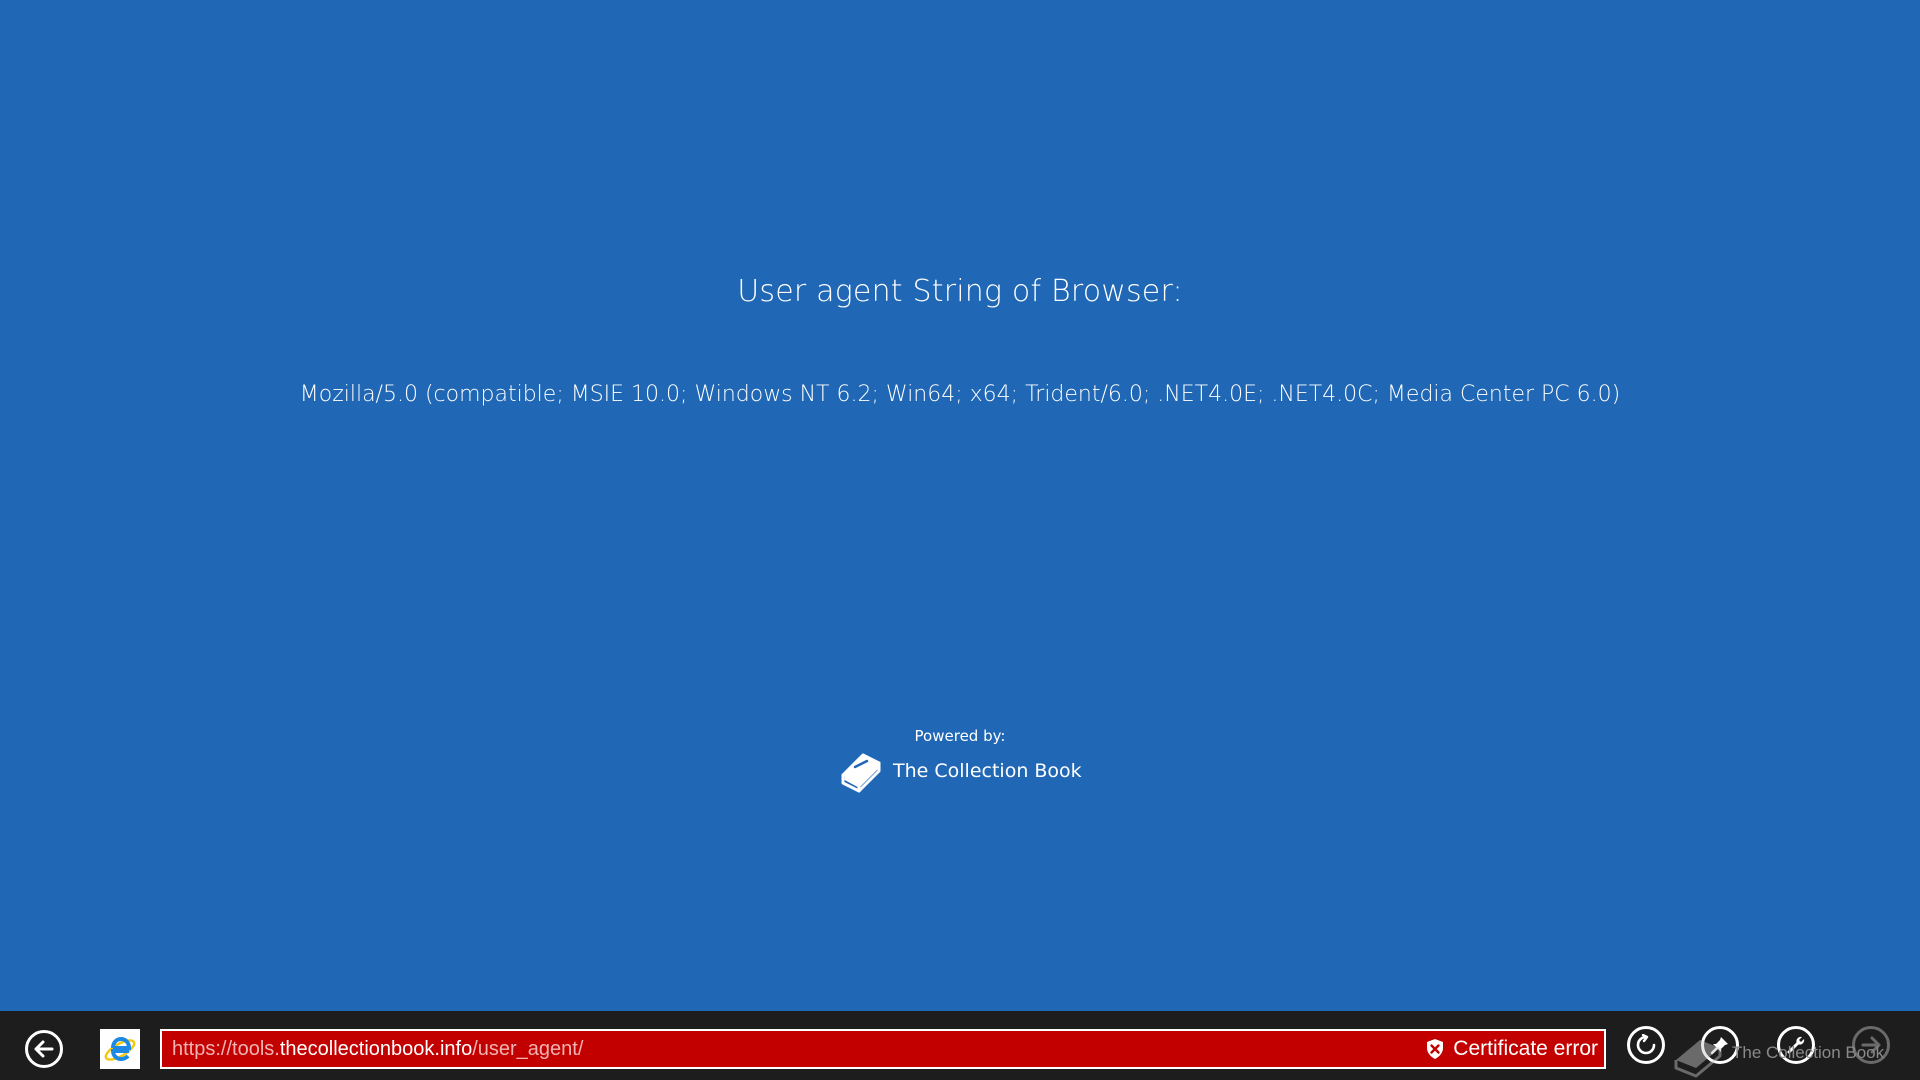 Image resolution: width=1920 pixels, height=1080 pixels. I want to click on internet-explorer-icon, so click(120, 1049).